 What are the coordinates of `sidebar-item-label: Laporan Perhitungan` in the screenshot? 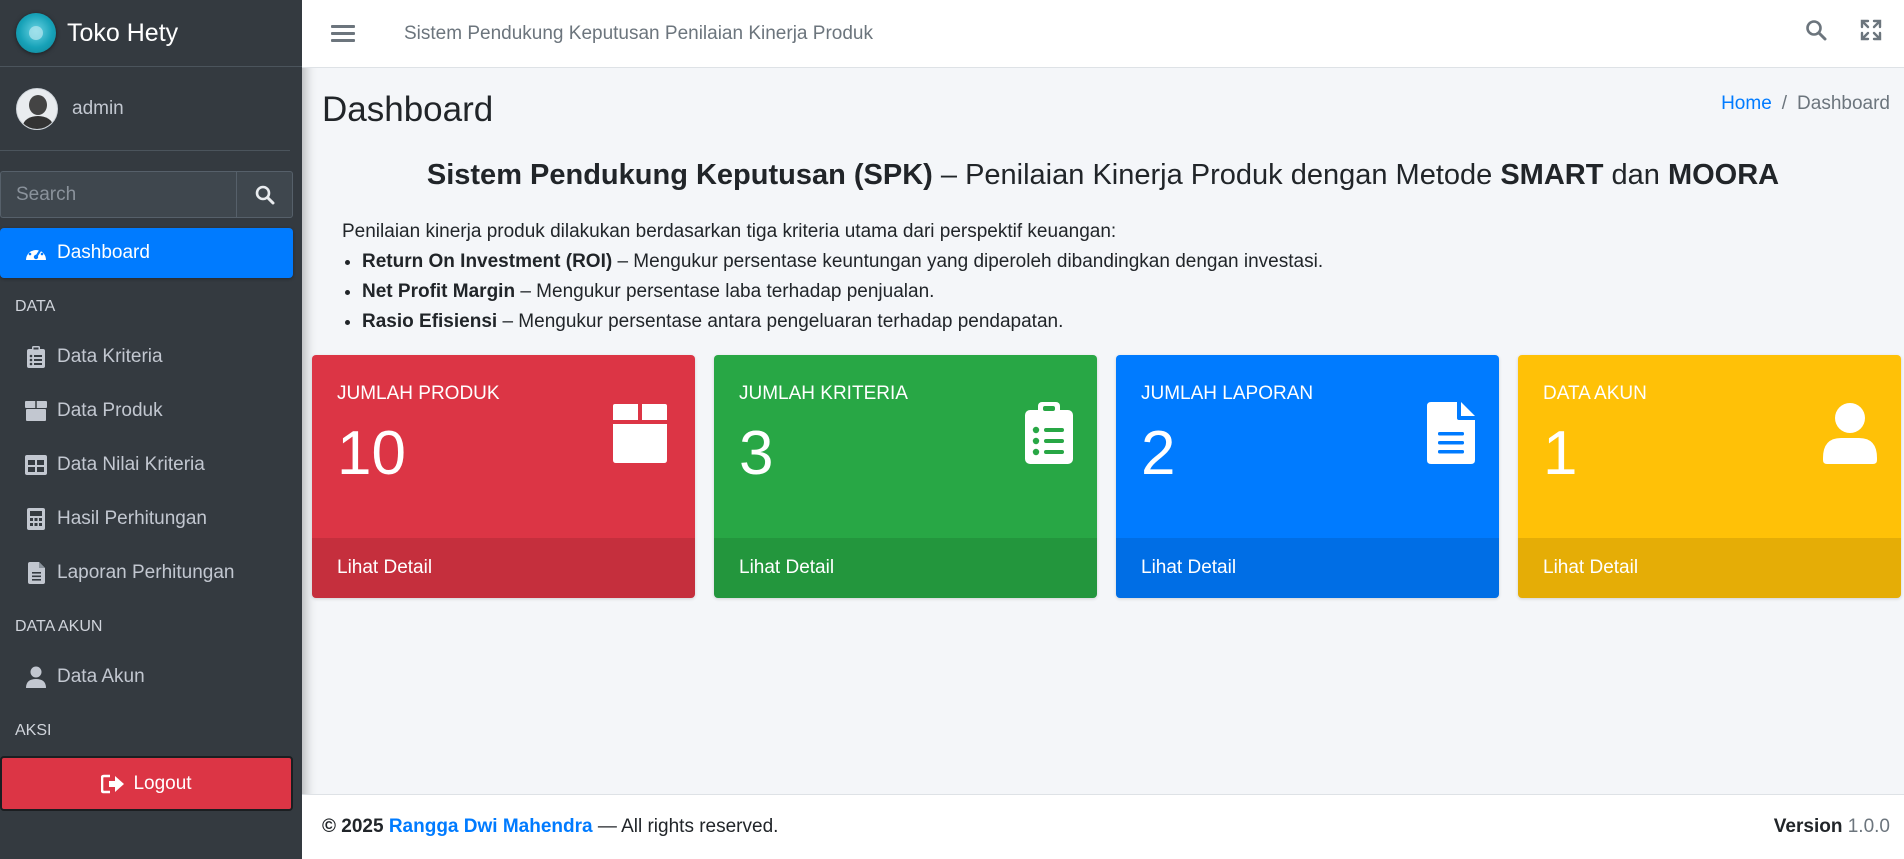 It's located at (146, 572).